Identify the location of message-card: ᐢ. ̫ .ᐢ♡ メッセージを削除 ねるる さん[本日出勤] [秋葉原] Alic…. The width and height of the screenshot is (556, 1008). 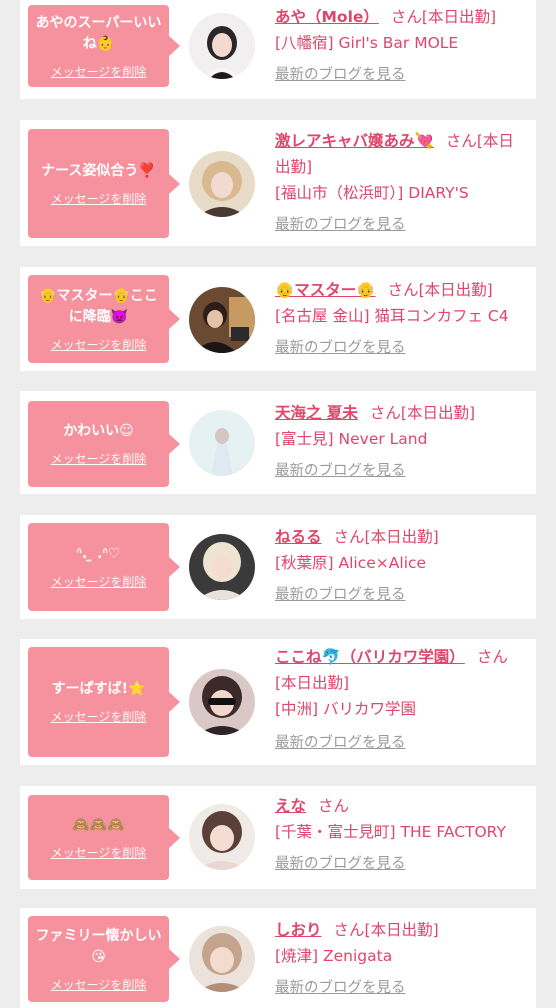
(278, 567).